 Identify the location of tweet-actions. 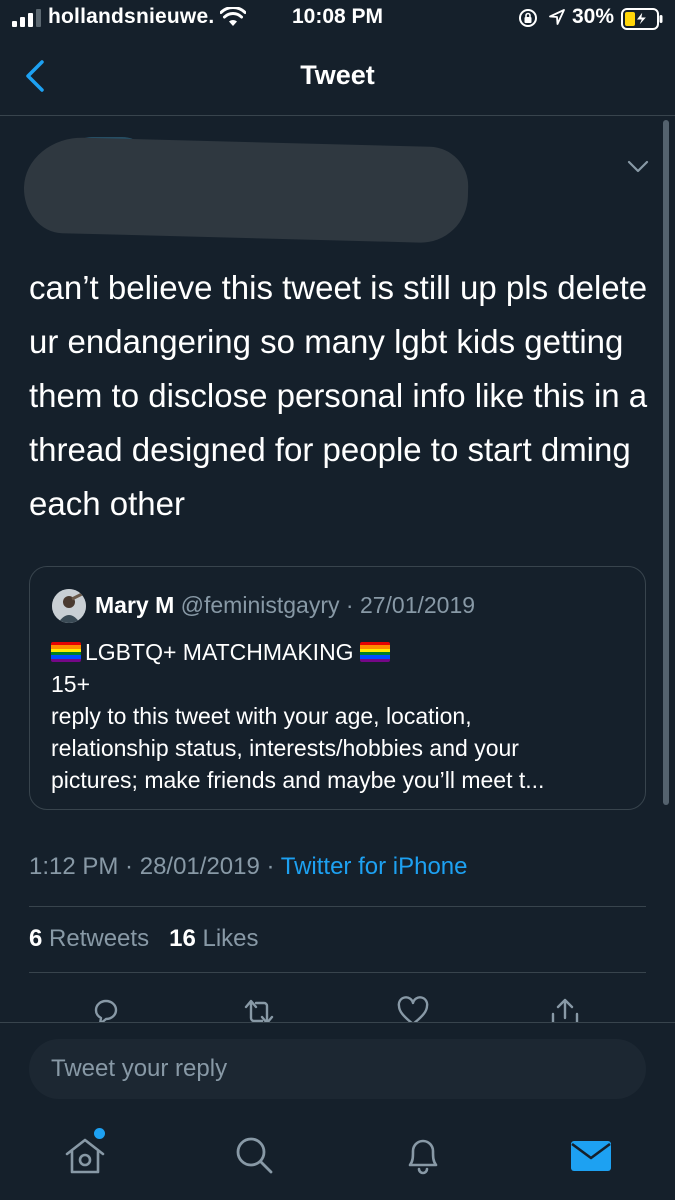
(337, 1006).